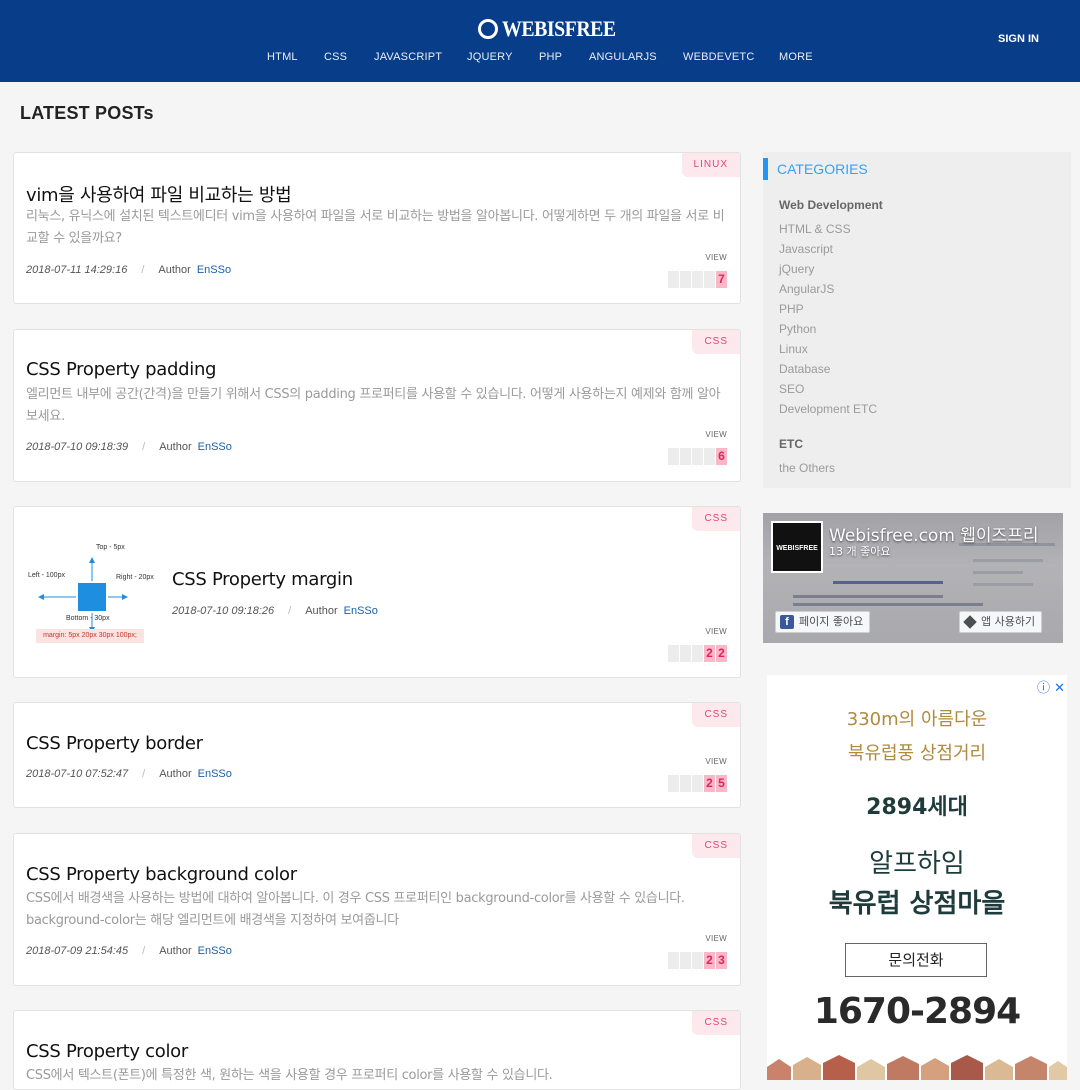 This screenshot has height=1090, width=1080. Describe the element at coordinates (559, 28) in the screenshot. I see `logo-text: WEBISFREE` at that location.